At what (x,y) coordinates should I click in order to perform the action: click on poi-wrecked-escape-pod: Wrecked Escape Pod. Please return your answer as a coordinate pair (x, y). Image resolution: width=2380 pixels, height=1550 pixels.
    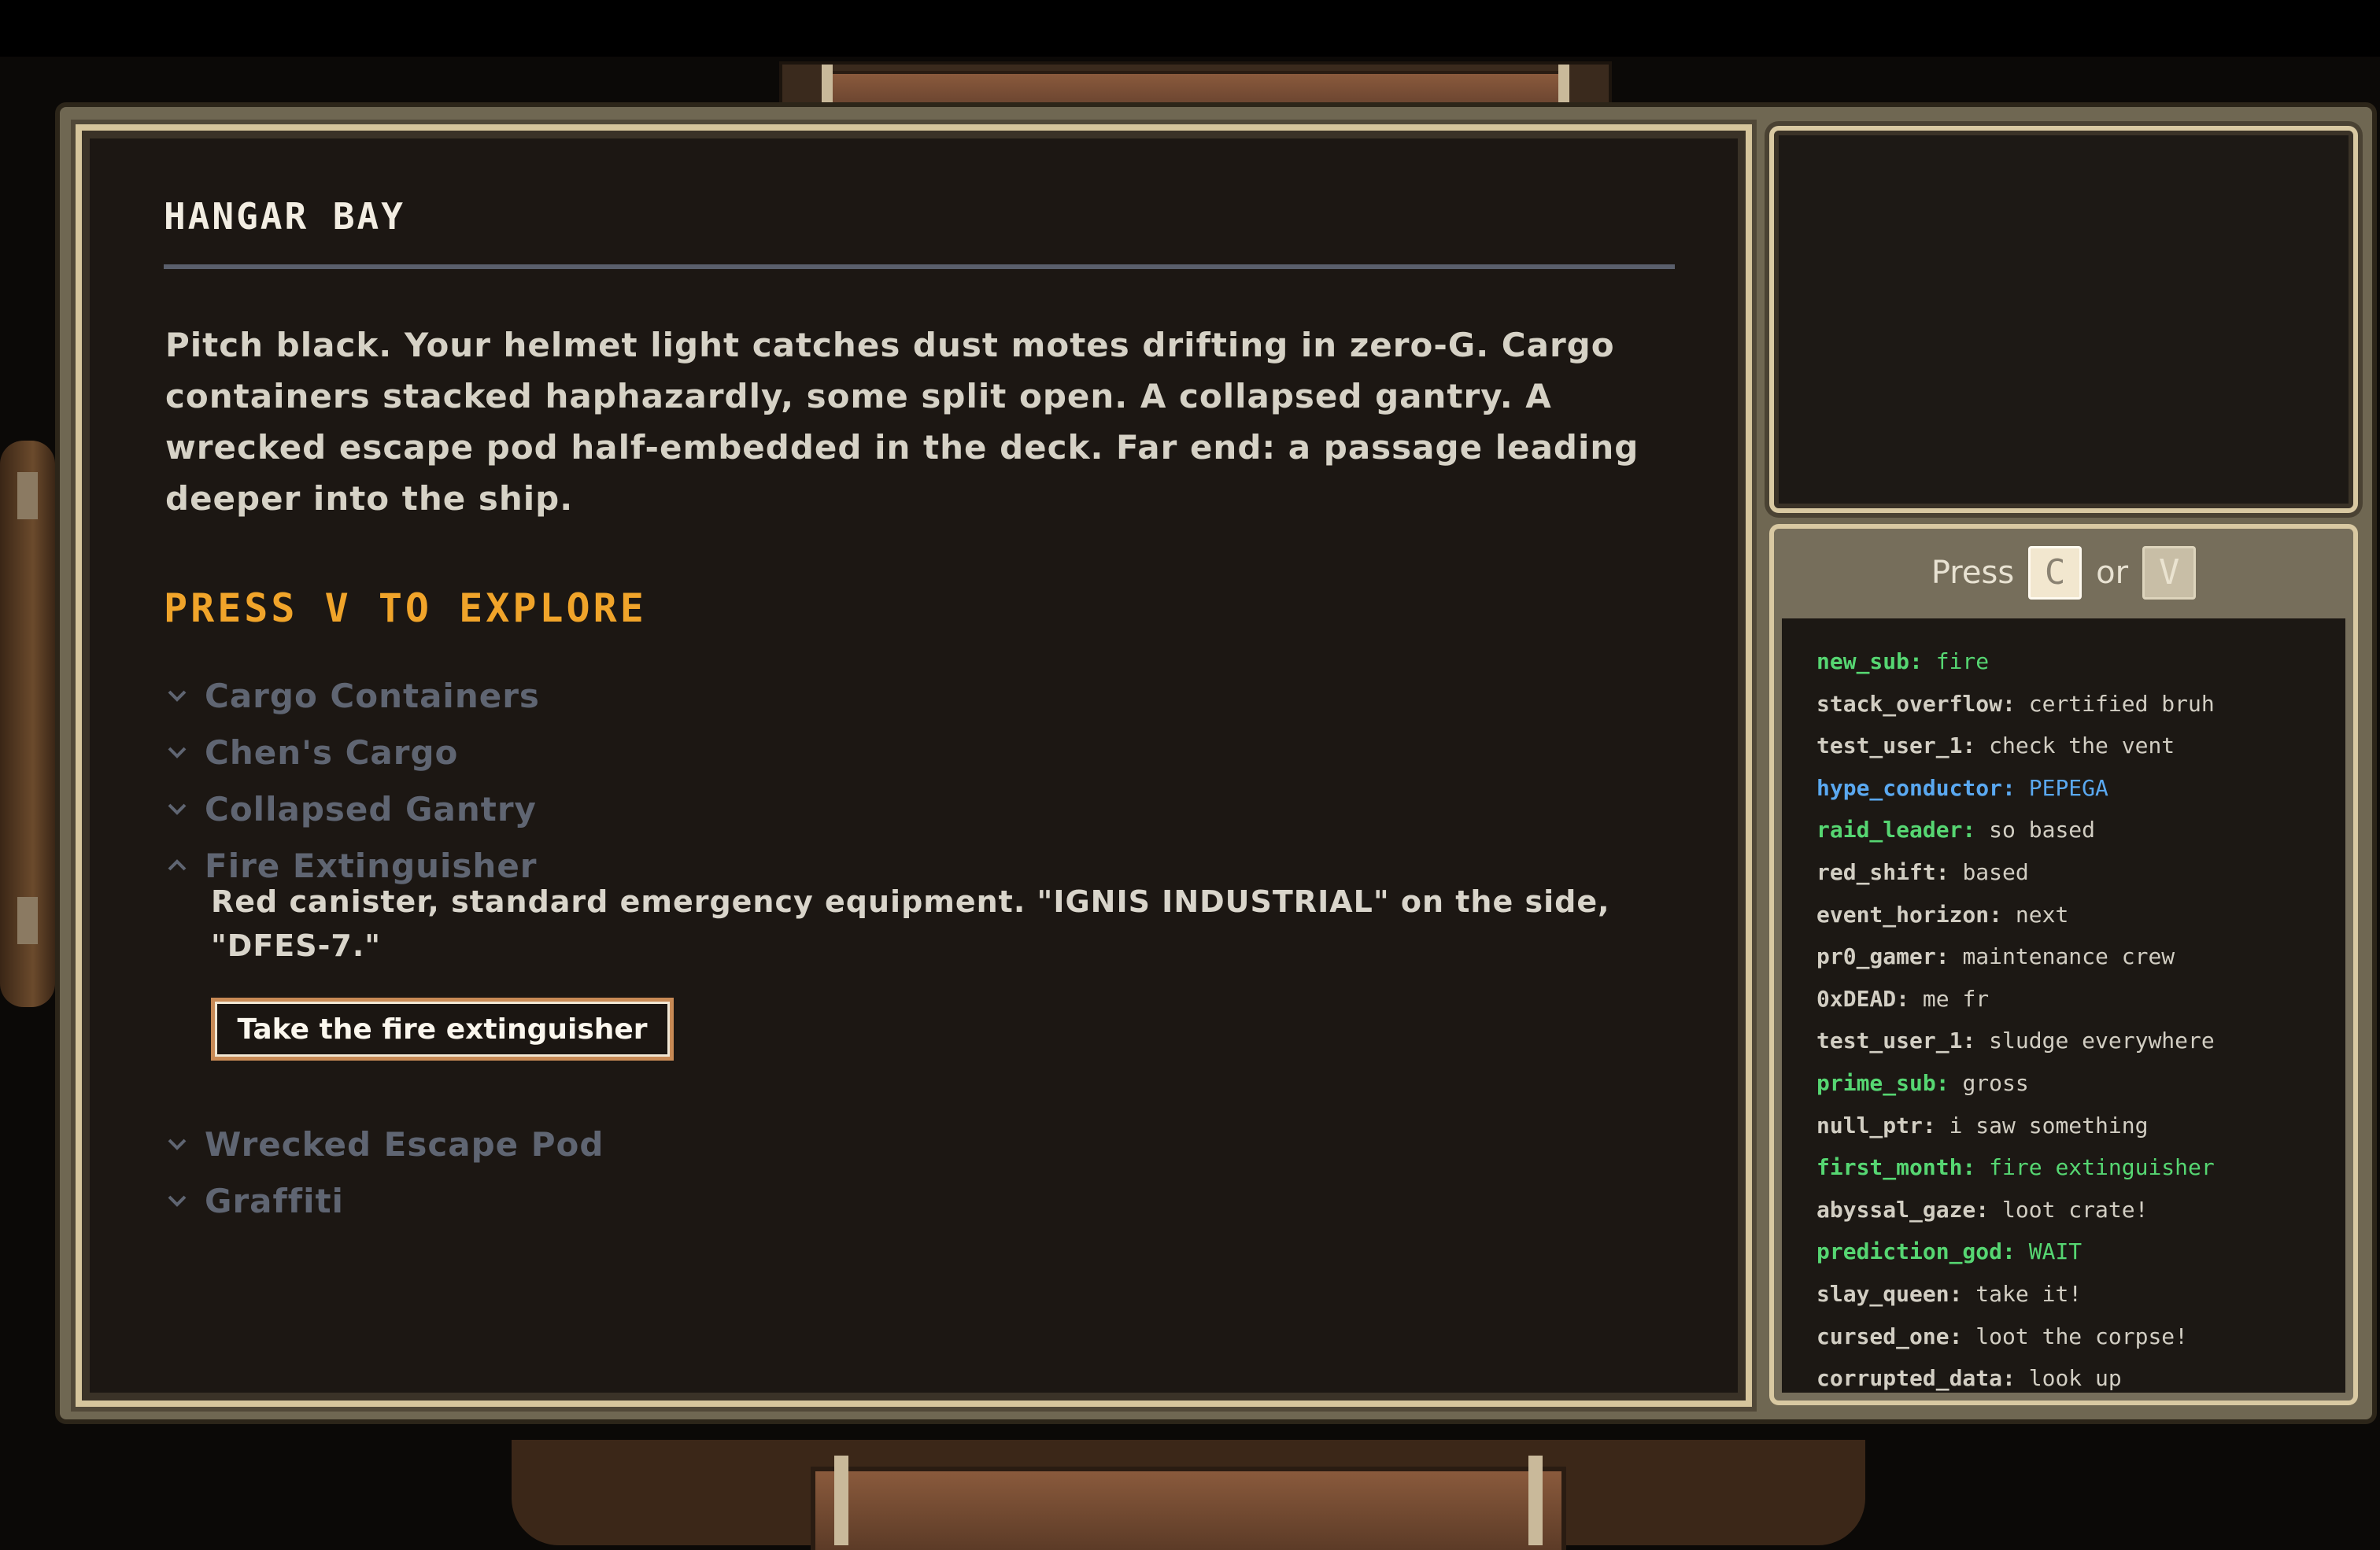
    Looking at the image, I should click on (384, 1144).